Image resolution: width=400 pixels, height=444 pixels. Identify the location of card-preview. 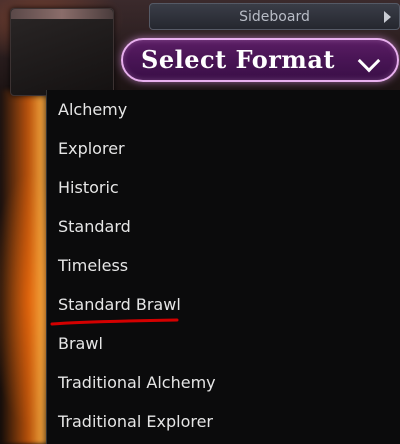
(62, 52).